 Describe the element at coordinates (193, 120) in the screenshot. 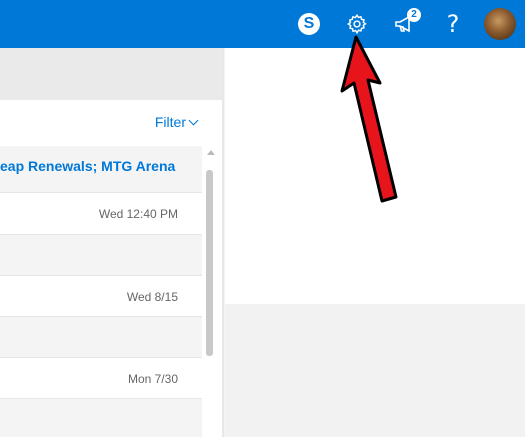

I see `chevron-down-icon` at that location.